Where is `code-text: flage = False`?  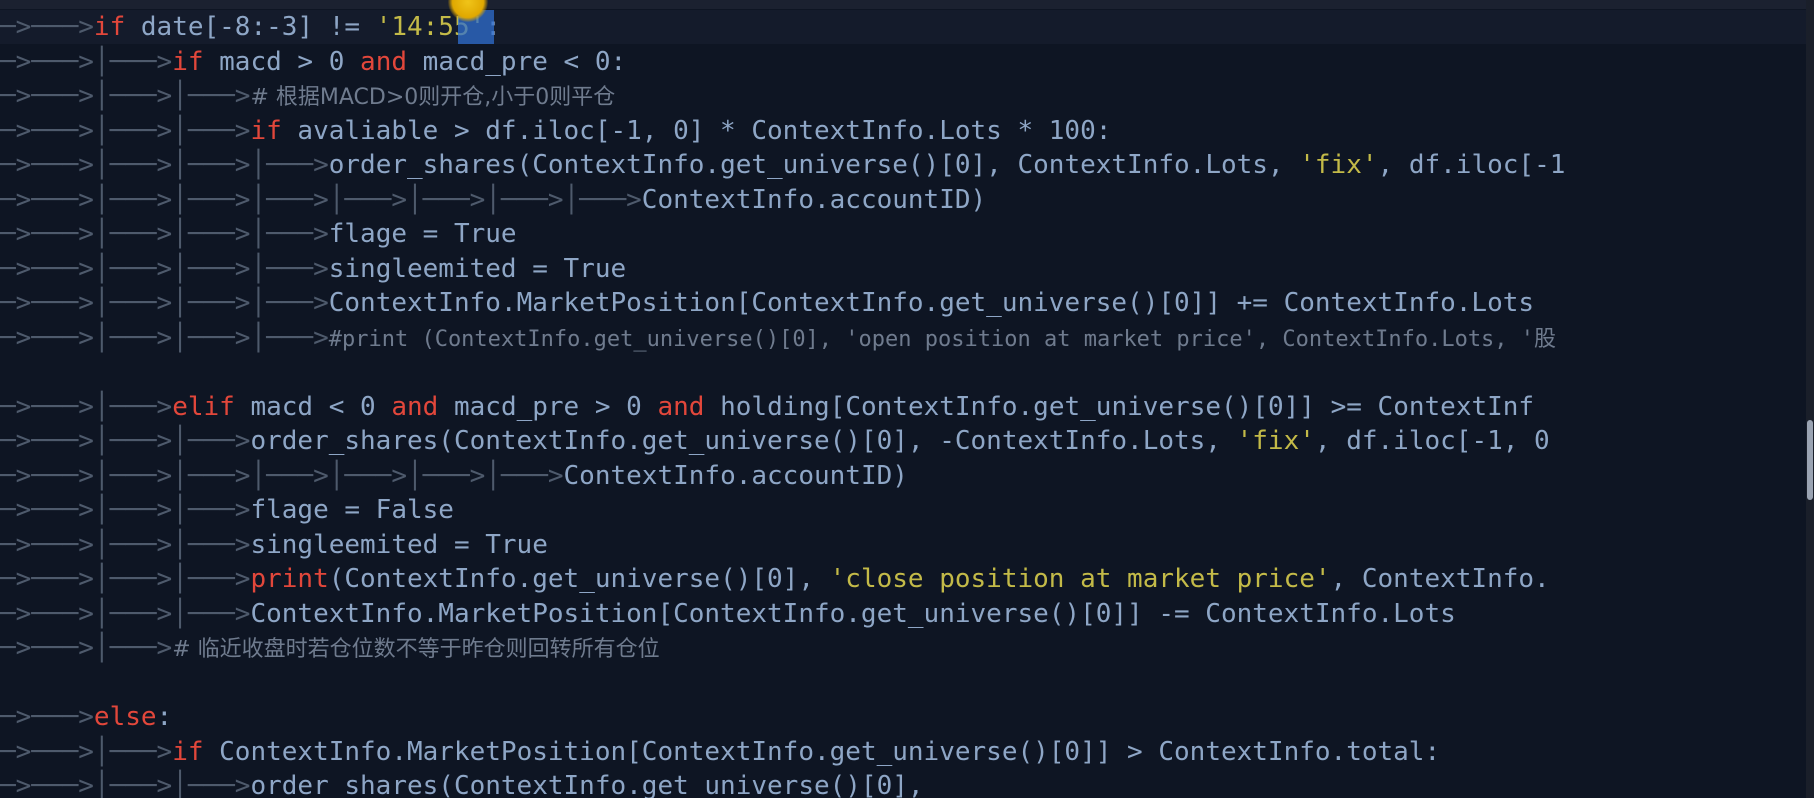 code-text: flage = False is located at coordinates (352, 510).